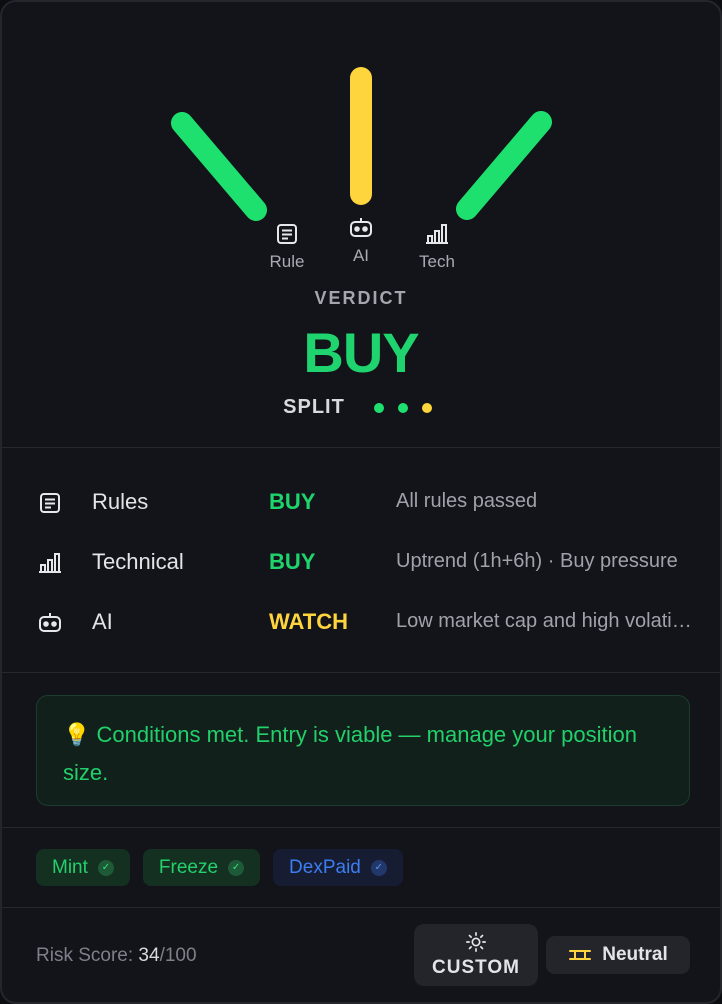 Image resolution: width=722 pixels, height=1004 pixels. I want to click on split-label: SPLIT, so click(314, 407).